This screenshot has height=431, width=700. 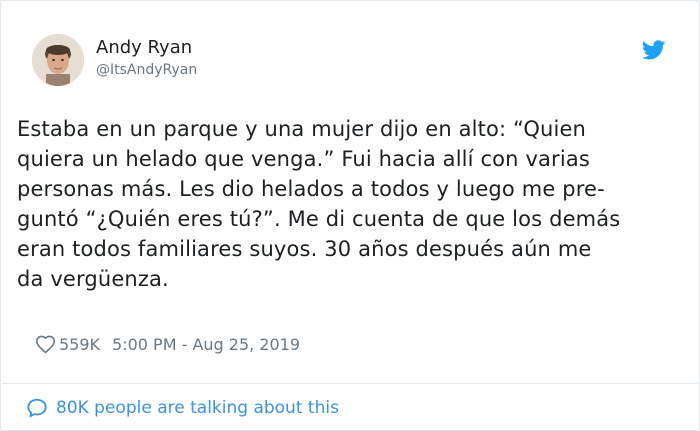 I want to click on footer-divider, so click(x=350, y=383).